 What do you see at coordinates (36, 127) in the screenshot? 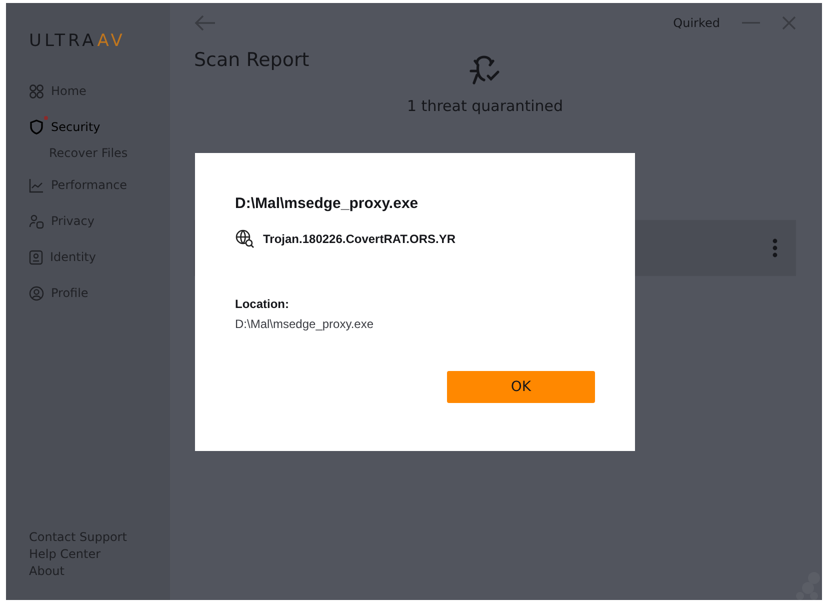
I see `shield-icon` at bounding box center [36, 127].